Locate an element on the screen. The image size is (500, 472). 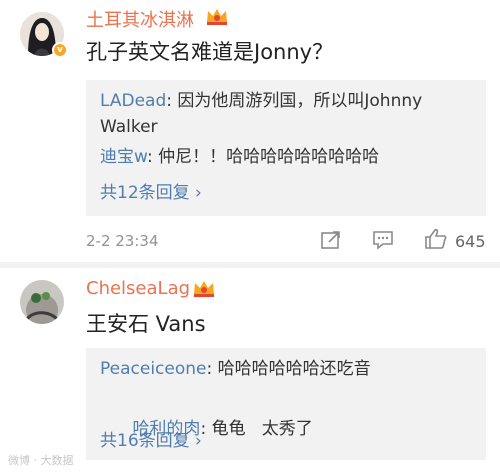
repost-icon is located at coordinates (331, 240).